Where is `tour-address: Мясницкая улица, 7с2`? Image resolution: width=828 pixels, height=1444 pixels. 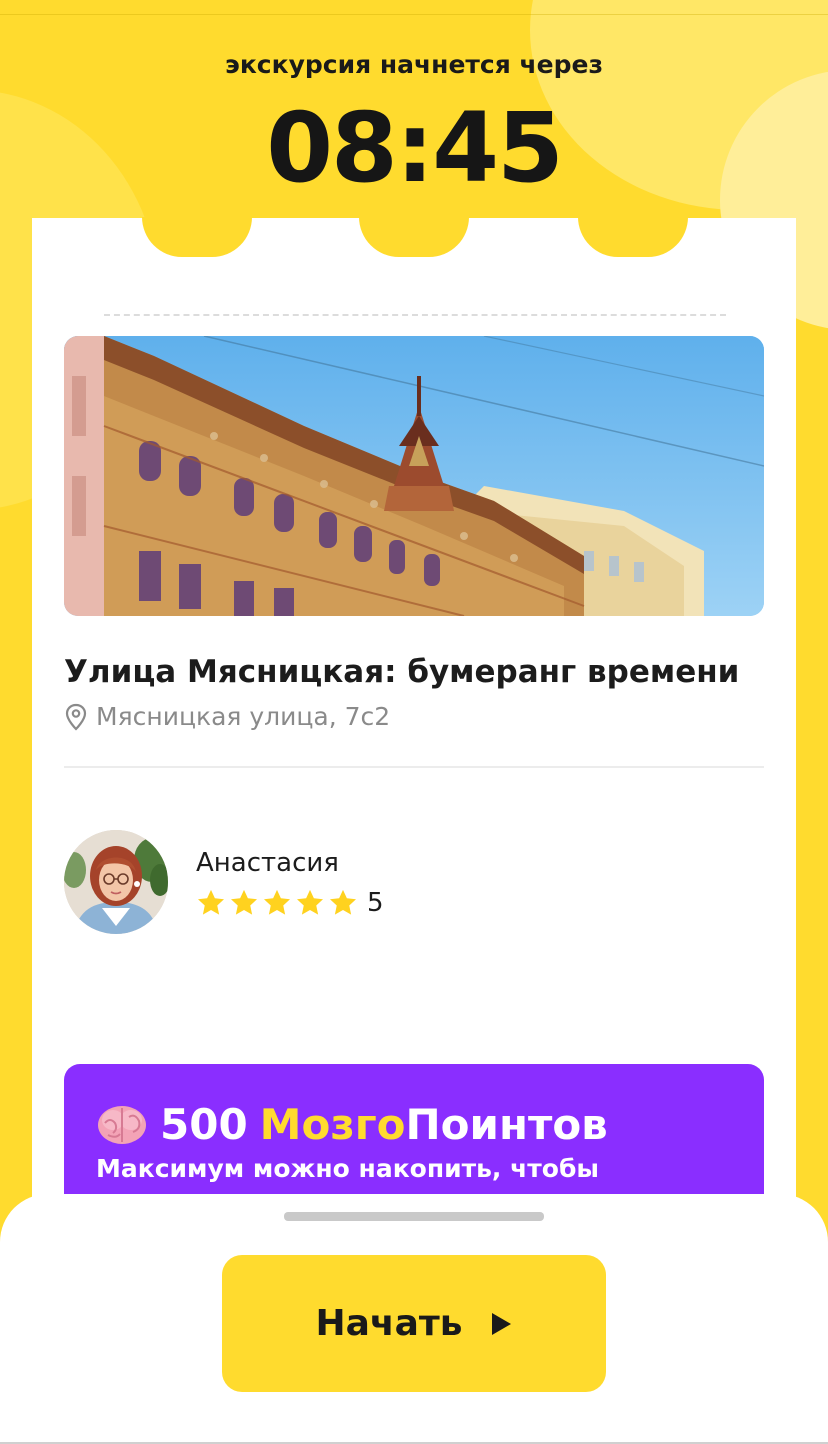
tour-address: Мясницкая улица, 7с2 is located at coordinates (227, 716).